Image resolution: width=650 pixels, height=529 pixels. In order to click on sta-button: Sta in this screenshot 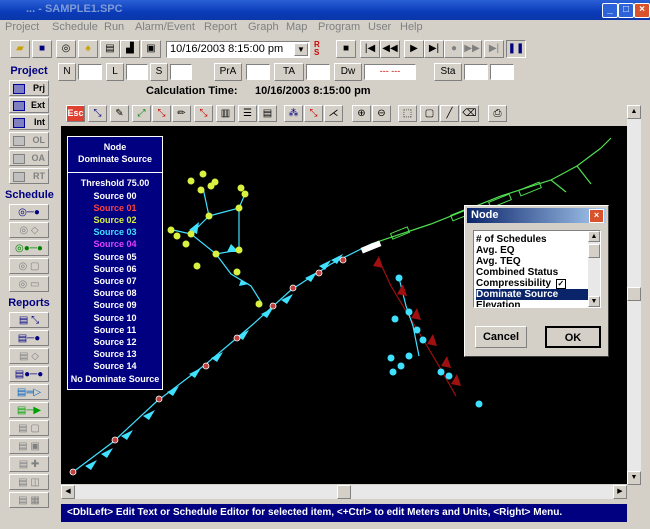, I will do `click(448, 72)`.